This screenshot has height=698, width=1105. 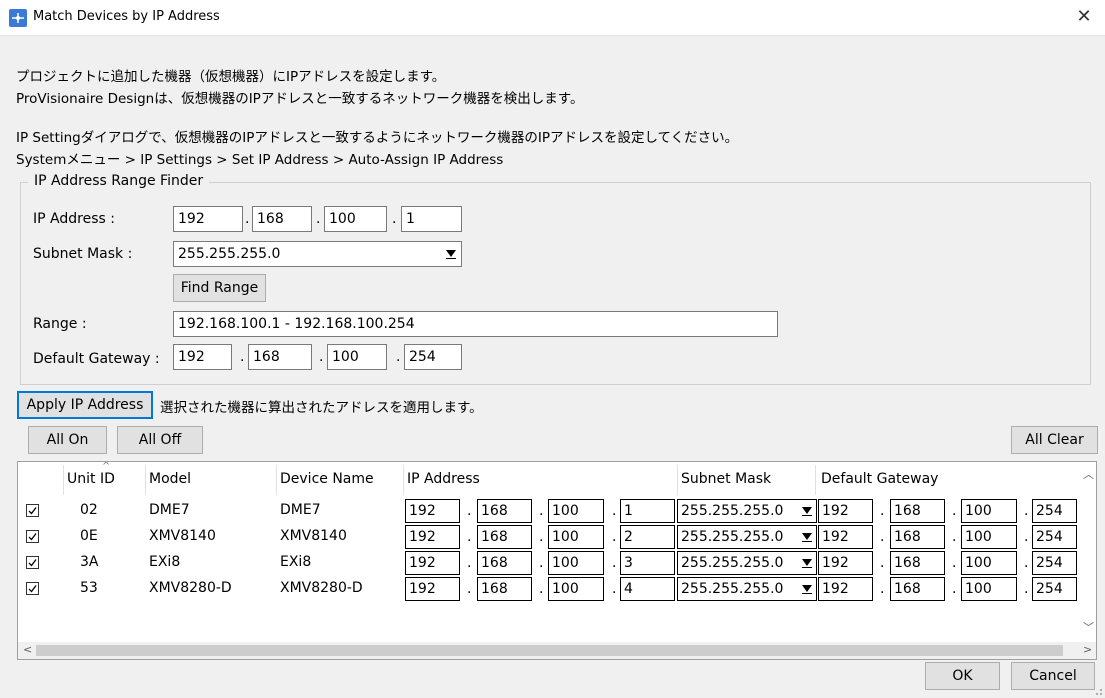 I want to click on cell-unit-id: 53, so click(x=89, y=588).